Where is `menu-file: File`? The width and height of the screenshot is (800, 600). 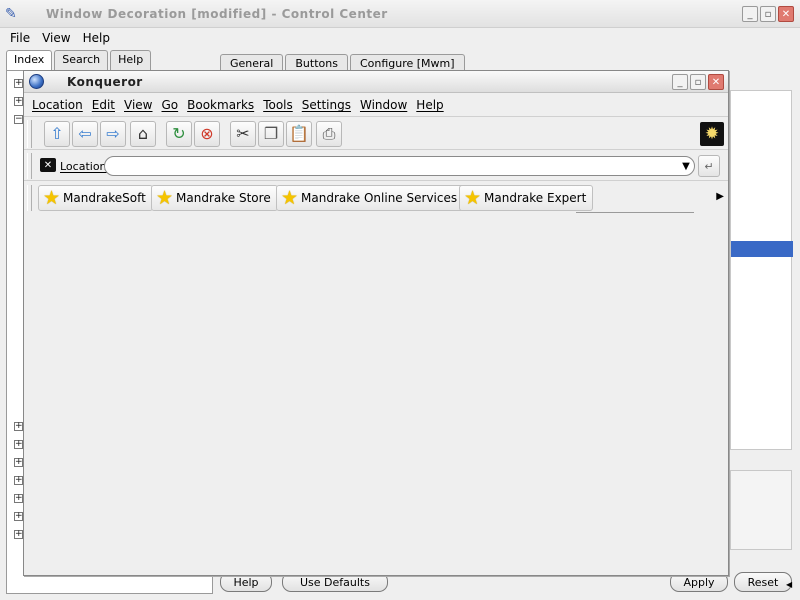 menu-file: File is located at coordinates (20, 38).